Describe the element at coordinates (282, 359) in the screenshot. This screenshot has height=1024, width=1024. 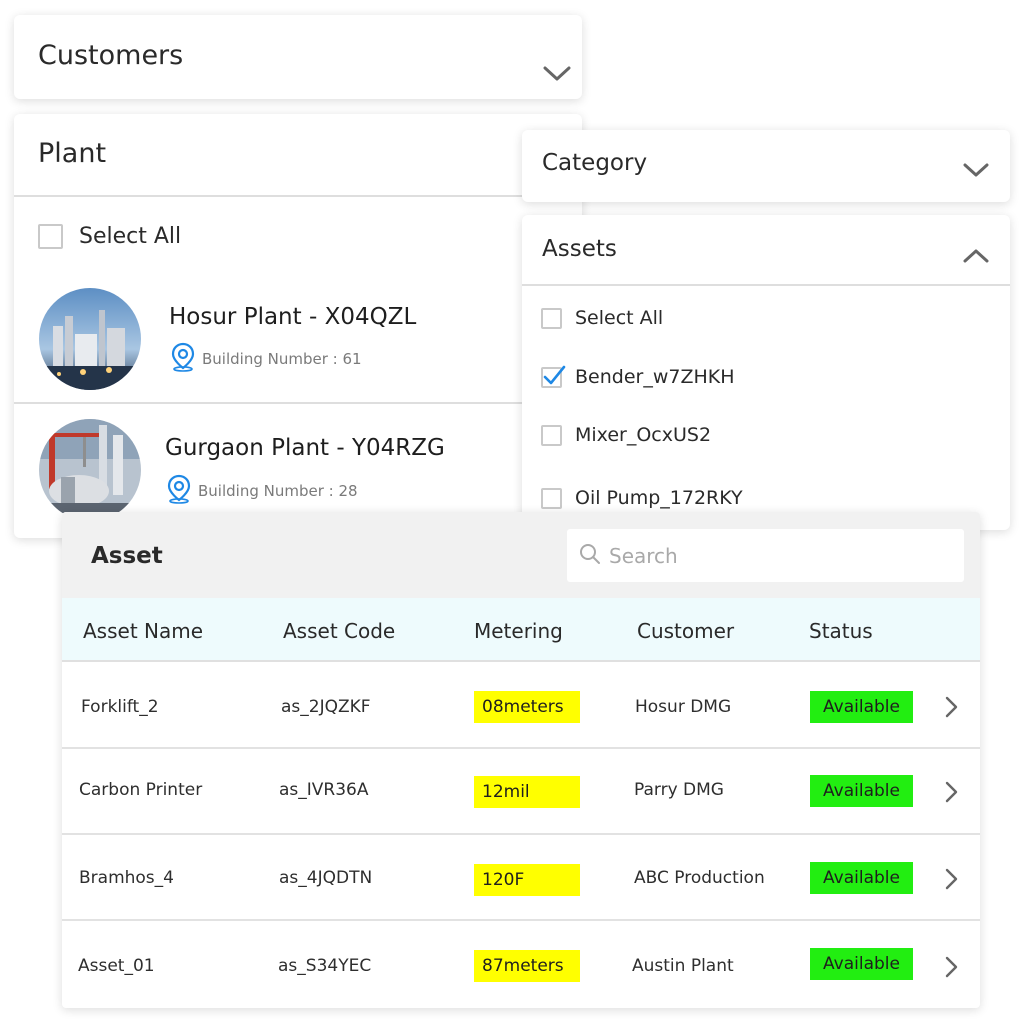
I see `building-number-text: Building Number : 61` at that location.